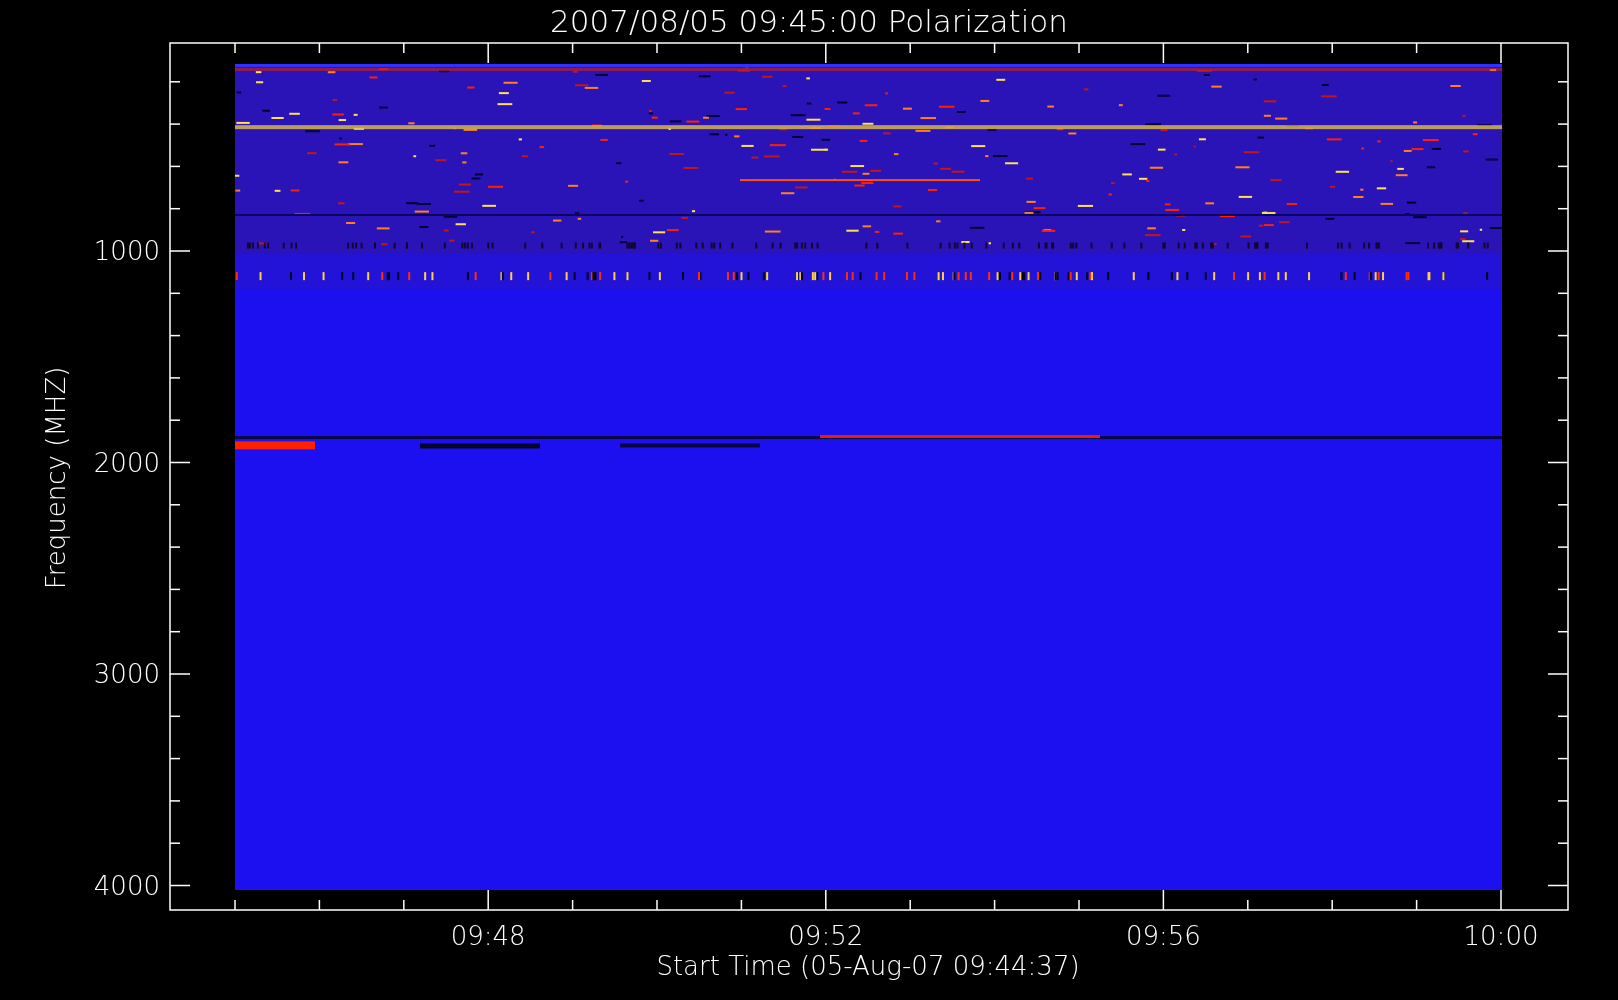  Describe the element at coordinates (56, 478) in the screenshot. I see `y-axis-label: Frequency (MHZ)` at that location.